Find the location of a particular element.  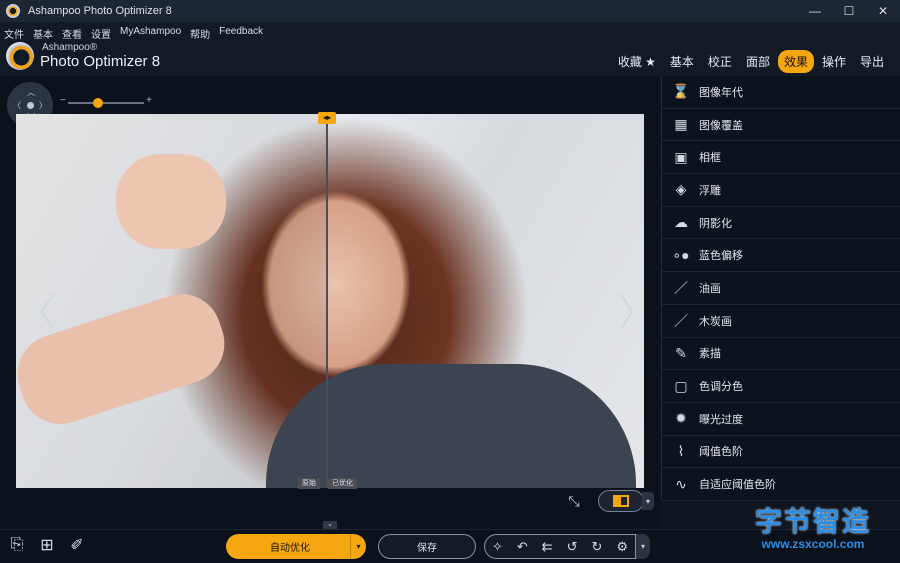

auto-optimize-dropdown: ▾ is located at coordinates (358, 546).